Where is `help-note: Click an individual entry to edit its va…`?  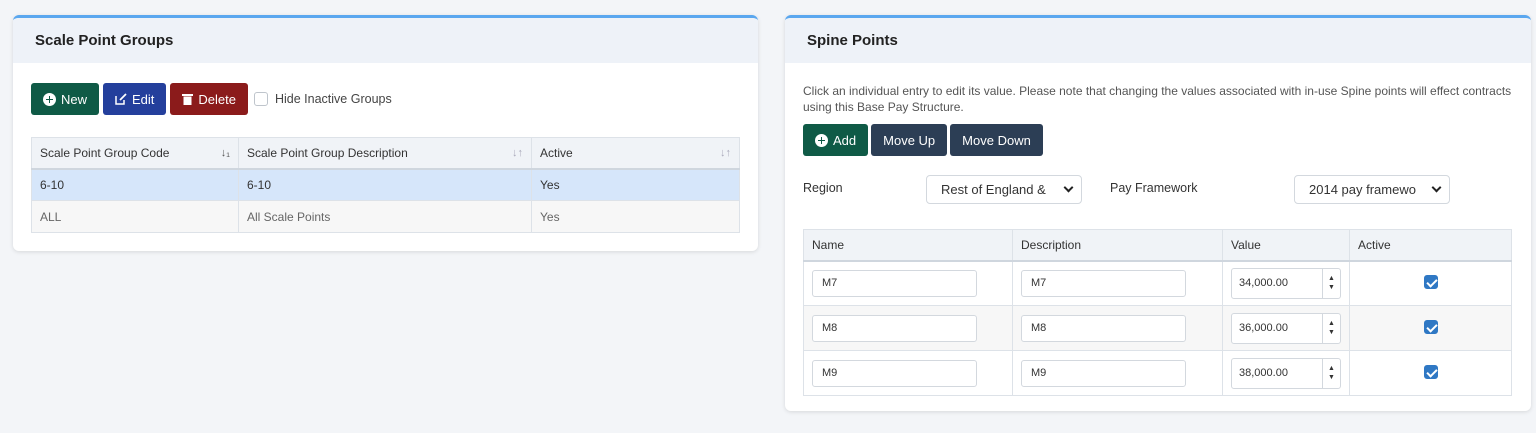 help-note: Click an individual entry to edit its va… is located at coordinates (1157, 99).